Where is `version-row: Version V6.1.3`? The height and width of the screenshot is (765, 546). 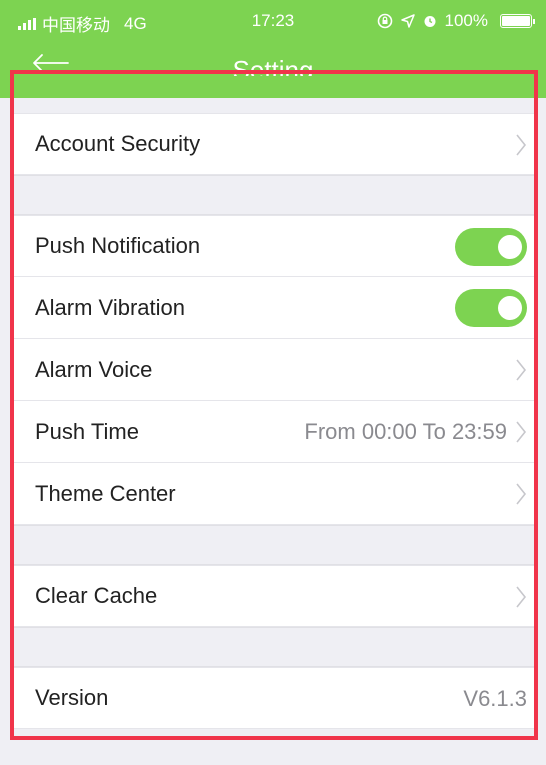 version-row: Version V6.1.3 is located at coordinates (274, 698).